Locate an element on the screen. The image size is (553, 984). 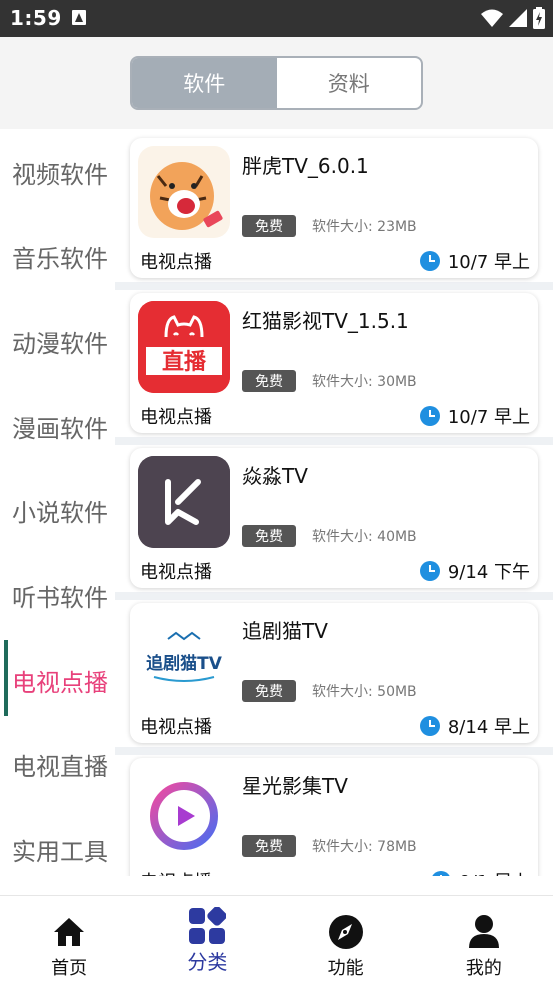
nav-label: 功能 is located at coordinates (345, 968).